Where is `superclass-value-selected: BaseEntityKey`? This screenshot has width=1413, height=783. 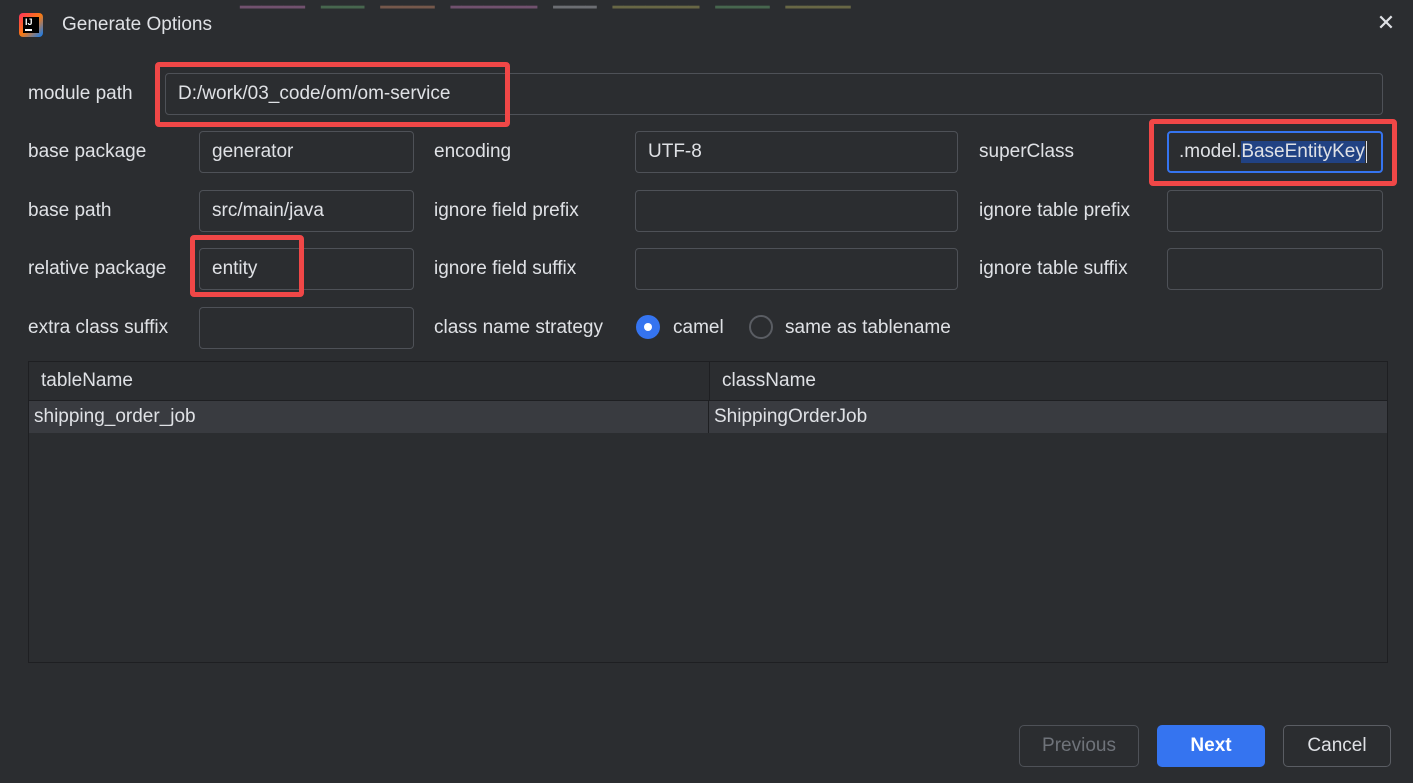 superclass-value-selected: BaseEntityKey is located at coordinates (1303, 152).